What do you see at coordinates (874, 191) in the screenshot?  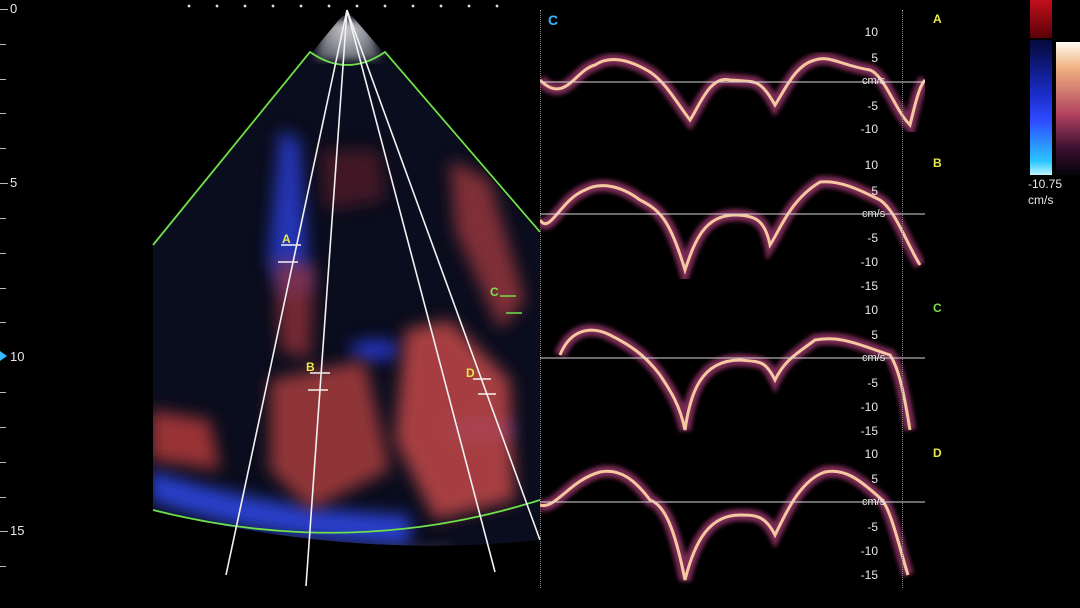 I see `trace-b-tick-5: 5` at bounding box center [874, 191].